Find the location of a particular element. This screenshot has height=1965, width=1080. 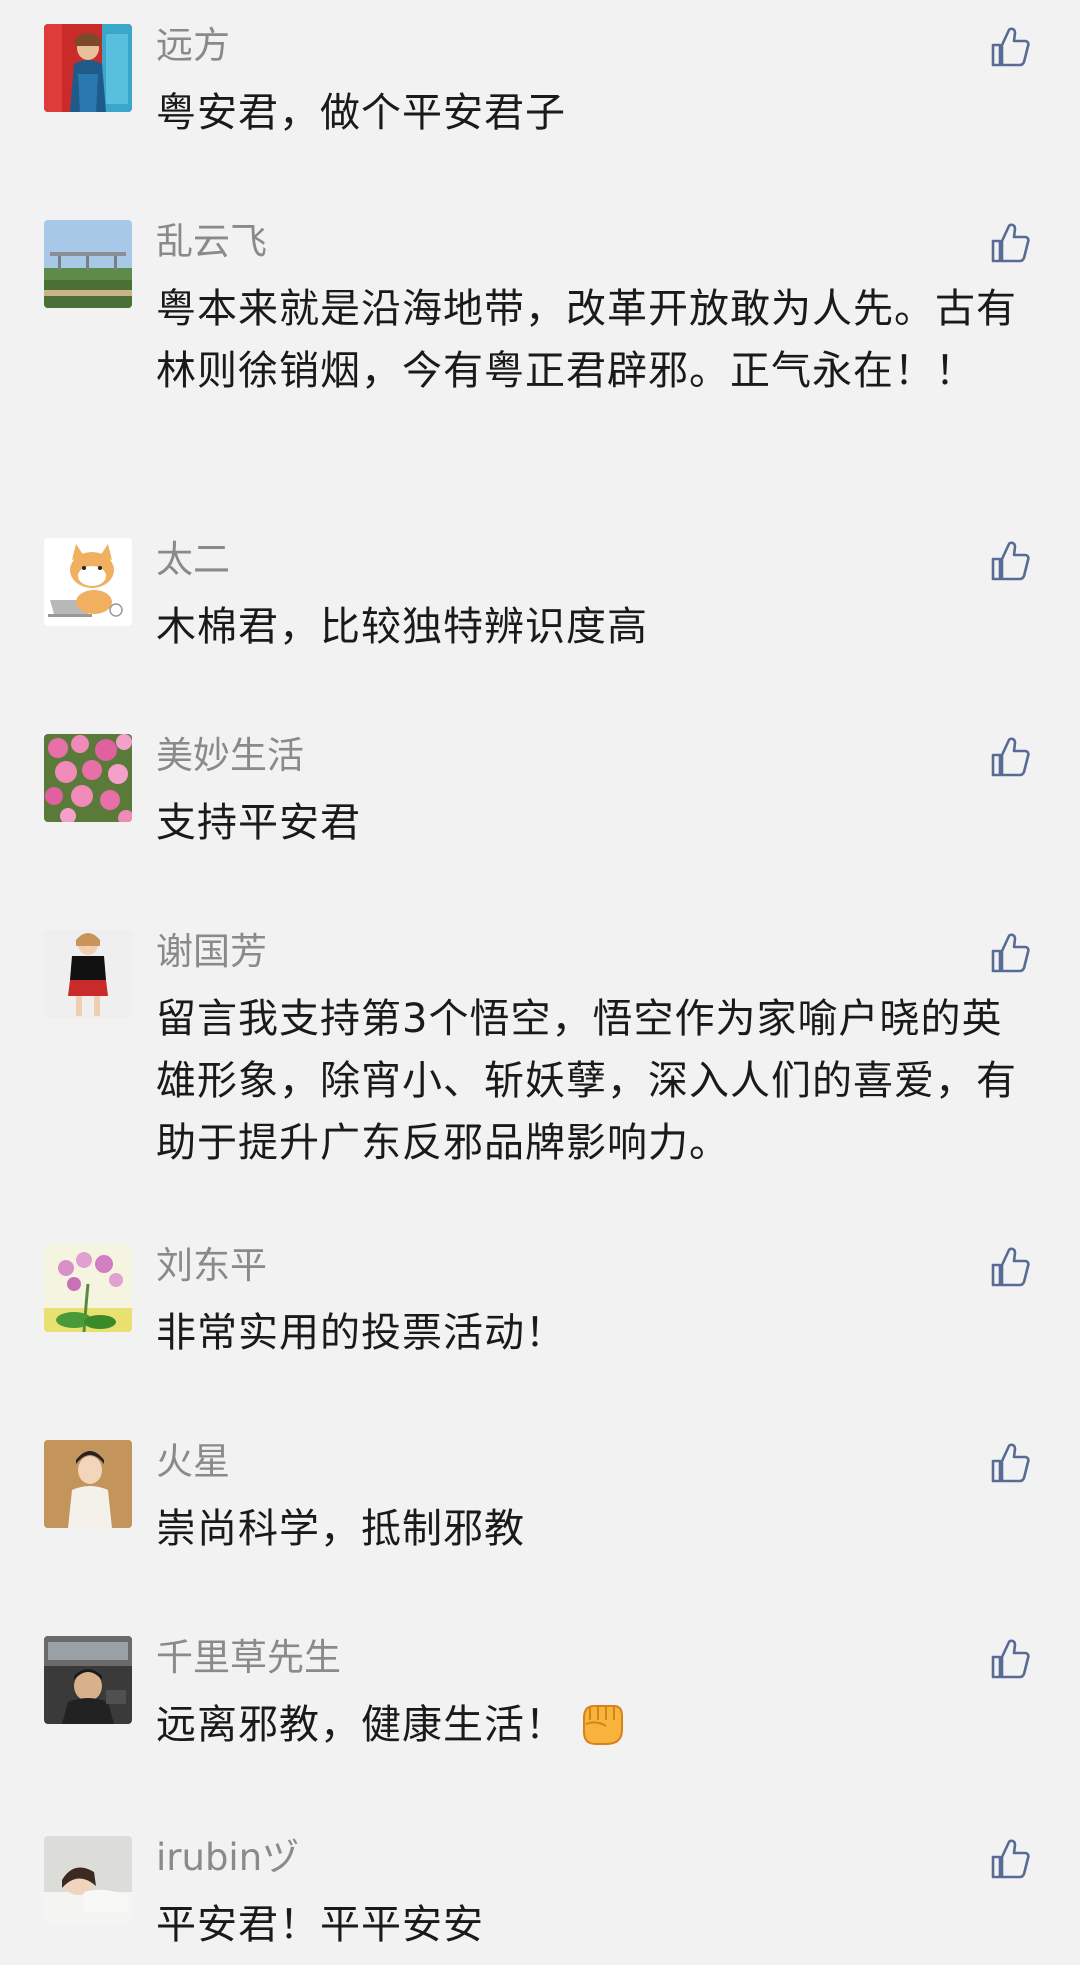

comment-text: 崇尚科学，抵制邪教 is located at coordinates (340, 1529).